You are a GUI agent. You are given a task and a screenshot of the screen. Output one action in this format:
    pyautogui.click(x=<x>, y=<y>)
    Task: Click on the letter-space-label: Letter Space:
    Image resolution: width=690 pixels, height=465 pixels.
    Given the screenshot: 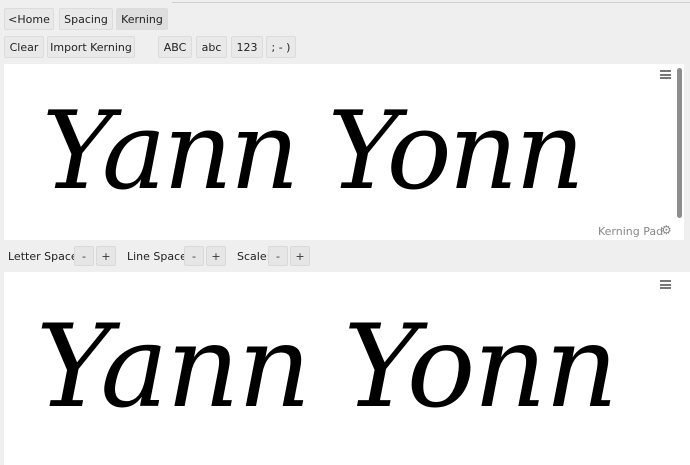 What is the action you would take?
    pyautogui.click(x=45, y=256)
    